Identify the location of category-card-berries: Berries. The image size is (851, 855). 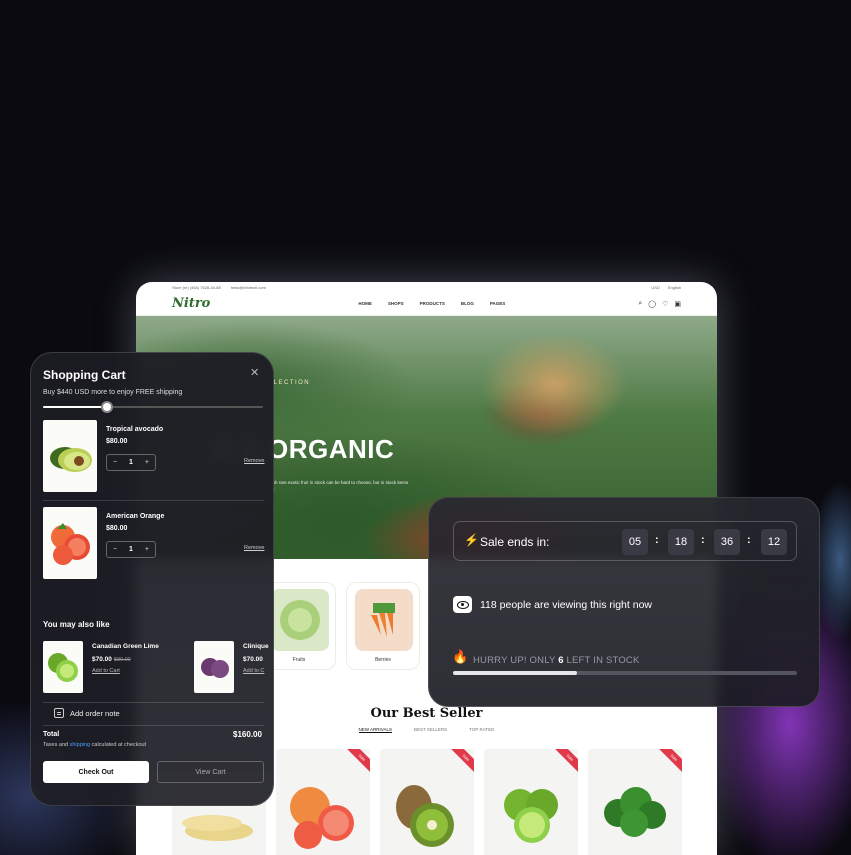
(383, 626).